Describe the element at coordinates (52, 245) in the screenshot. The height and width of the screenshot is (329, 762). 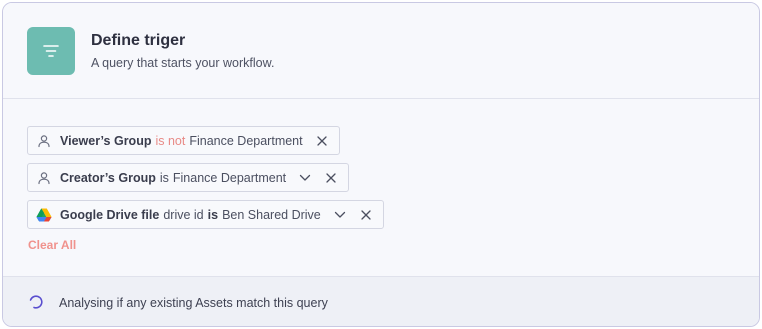
I see `clear-all-button: Clear All` at that location.